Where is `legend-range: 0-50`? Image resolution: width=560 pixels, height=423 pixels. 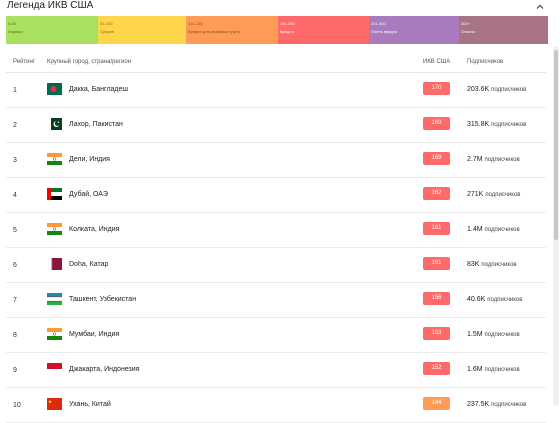 legend-range: 0-50 is located at coordinates (12, 23).